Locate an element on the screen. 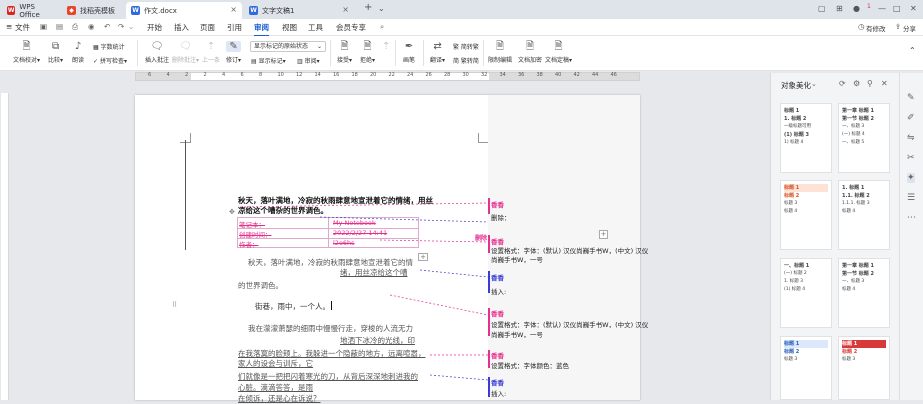 This screenshot has width=923, height=404. card-line: 1. 标题 3 is located at coordinates (794, 281).